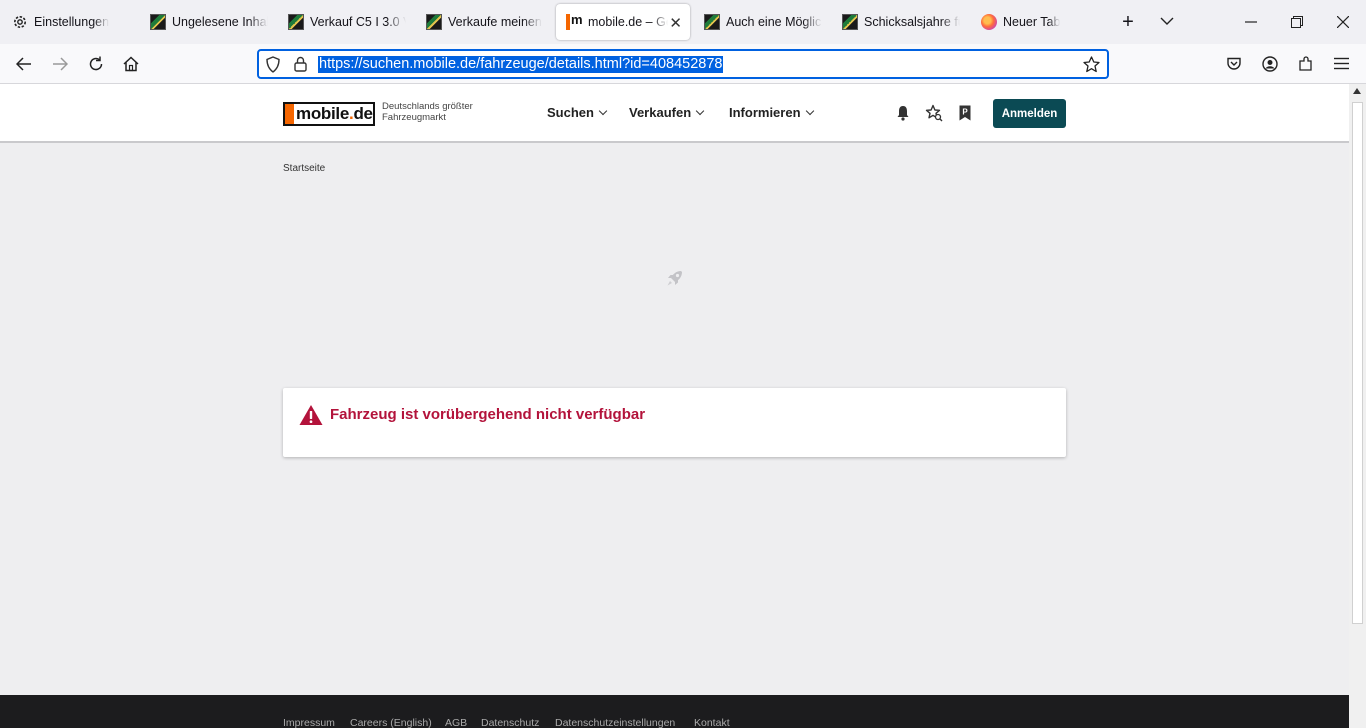 The width and height of the screenshot is (1366, 728). What do you see at coordinates (912, 22) in the screenshot?
I see `tab-title: Schicksalsjahre für` at bounding box center [912, 22].